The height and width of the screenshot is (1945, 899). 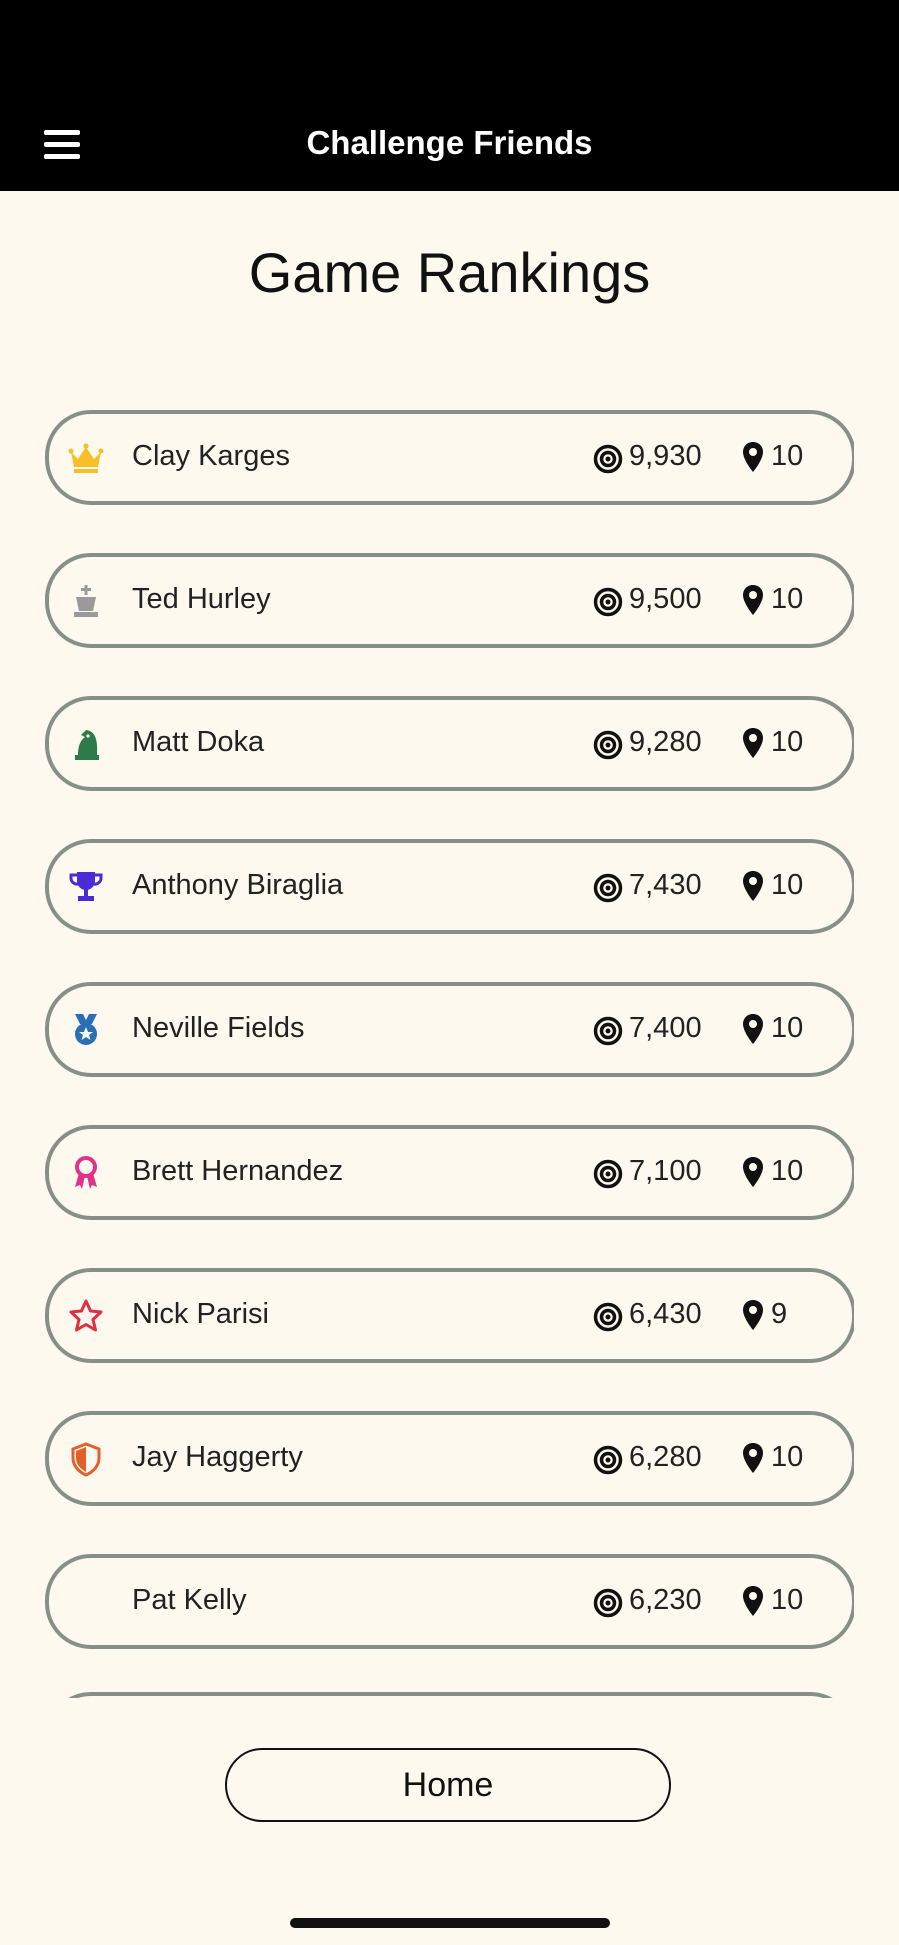 What do you see at coordinates (665, 1171) in the screenshot?
I see `player-score: 7,100` at bounding box center [665, 1171].